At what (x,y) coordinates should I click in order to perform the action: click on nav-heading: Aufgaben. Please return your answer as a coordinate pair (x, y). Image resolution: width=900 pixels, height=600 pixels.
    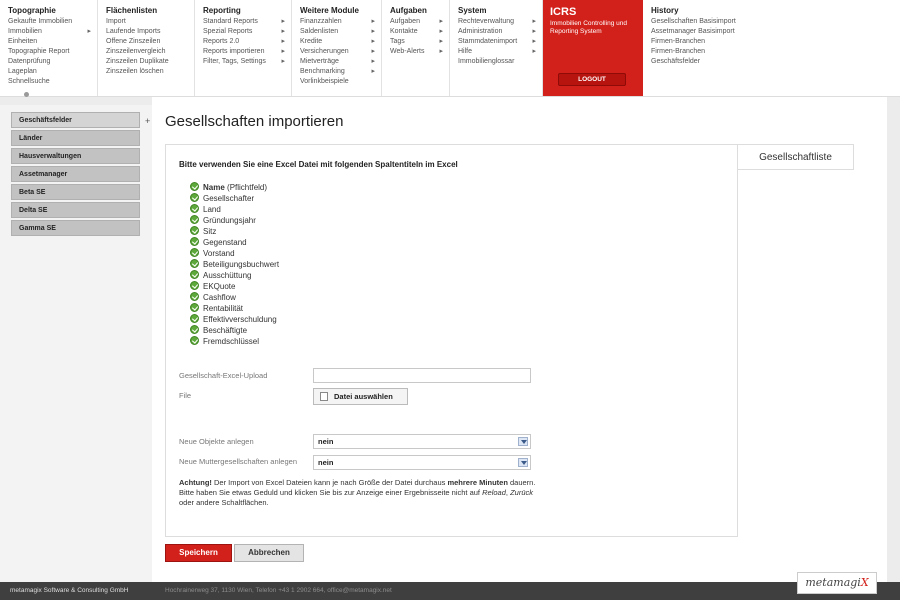
    Looking at the image, I should click on (419, 10).